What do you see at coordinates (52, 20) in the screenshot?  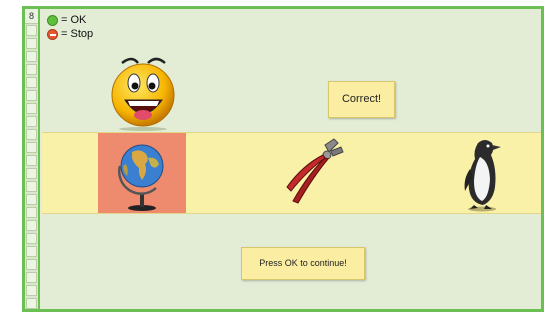 I see `ok-key-icon` at bounding box center [52, 20].